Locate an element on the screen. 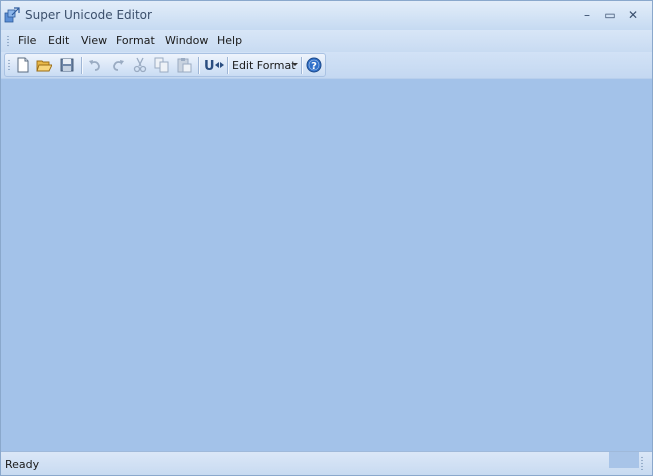  unicode-button: U is located at coordinates (214, 65).